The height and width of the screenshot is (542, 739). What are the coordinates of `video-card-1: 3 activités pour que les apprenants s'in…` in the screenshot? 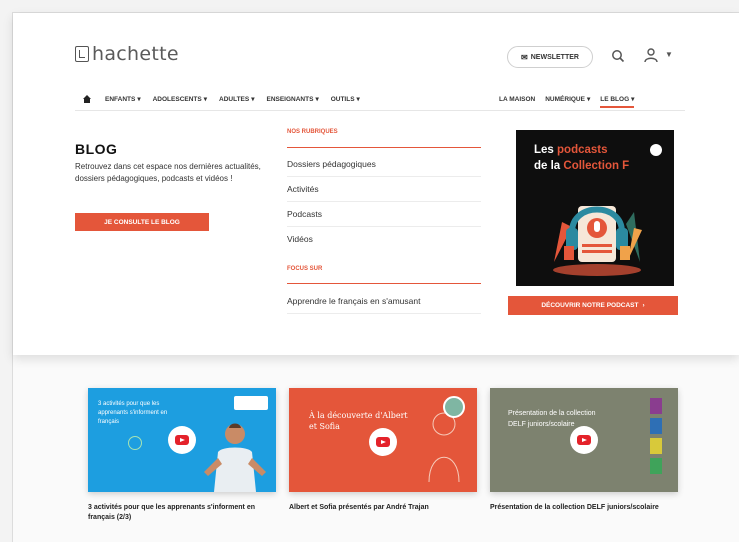 It's located at (182, 440).